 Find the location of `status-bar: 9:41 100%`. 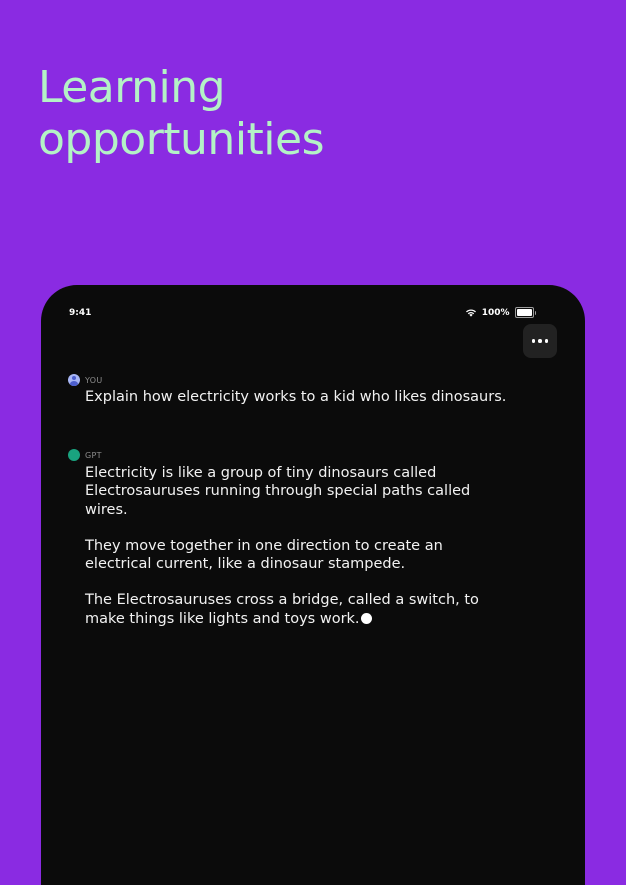

status-bar: 9:41 100% is located at coordinates (313, 305).